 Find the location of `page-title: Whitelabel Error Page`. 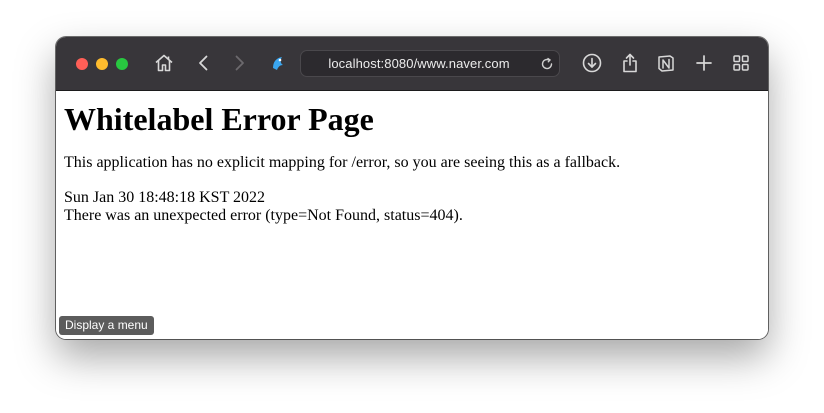

page-title: Whitelabel Error Page is located at coordinates (219, 119).